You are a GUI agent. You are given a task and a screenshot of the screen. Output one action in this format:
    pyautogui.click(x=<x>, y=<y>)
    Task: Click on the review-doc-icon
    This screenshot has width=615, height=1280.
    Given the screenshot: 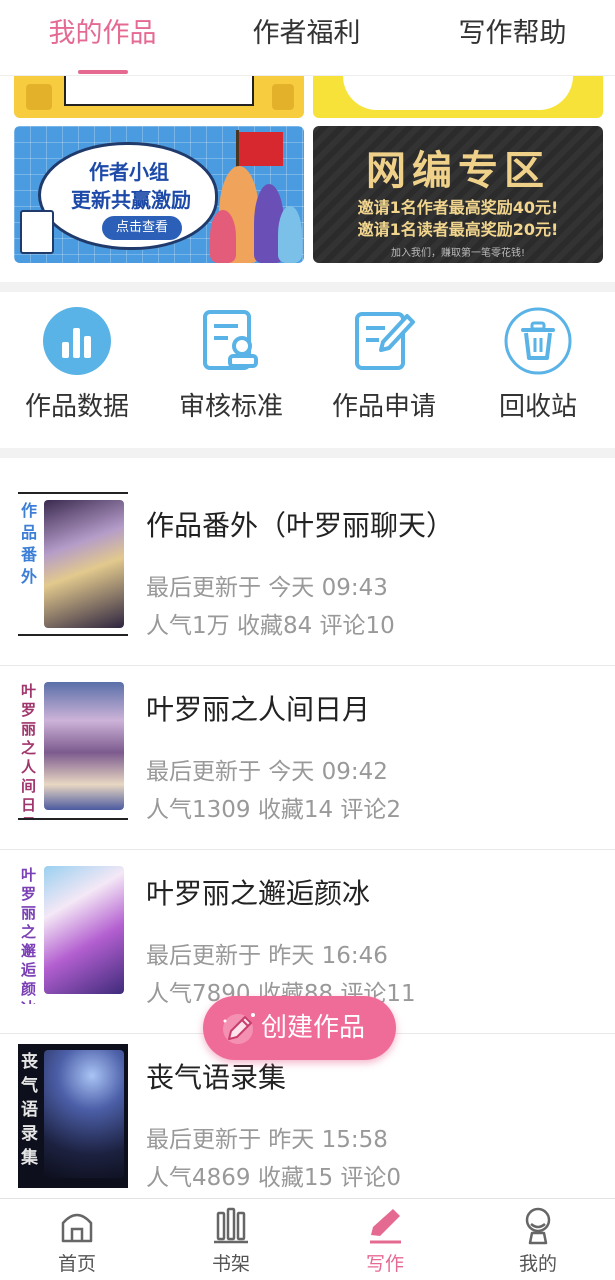 What is the action you would take?
    pyautogui.click(x=230, y=340)
    